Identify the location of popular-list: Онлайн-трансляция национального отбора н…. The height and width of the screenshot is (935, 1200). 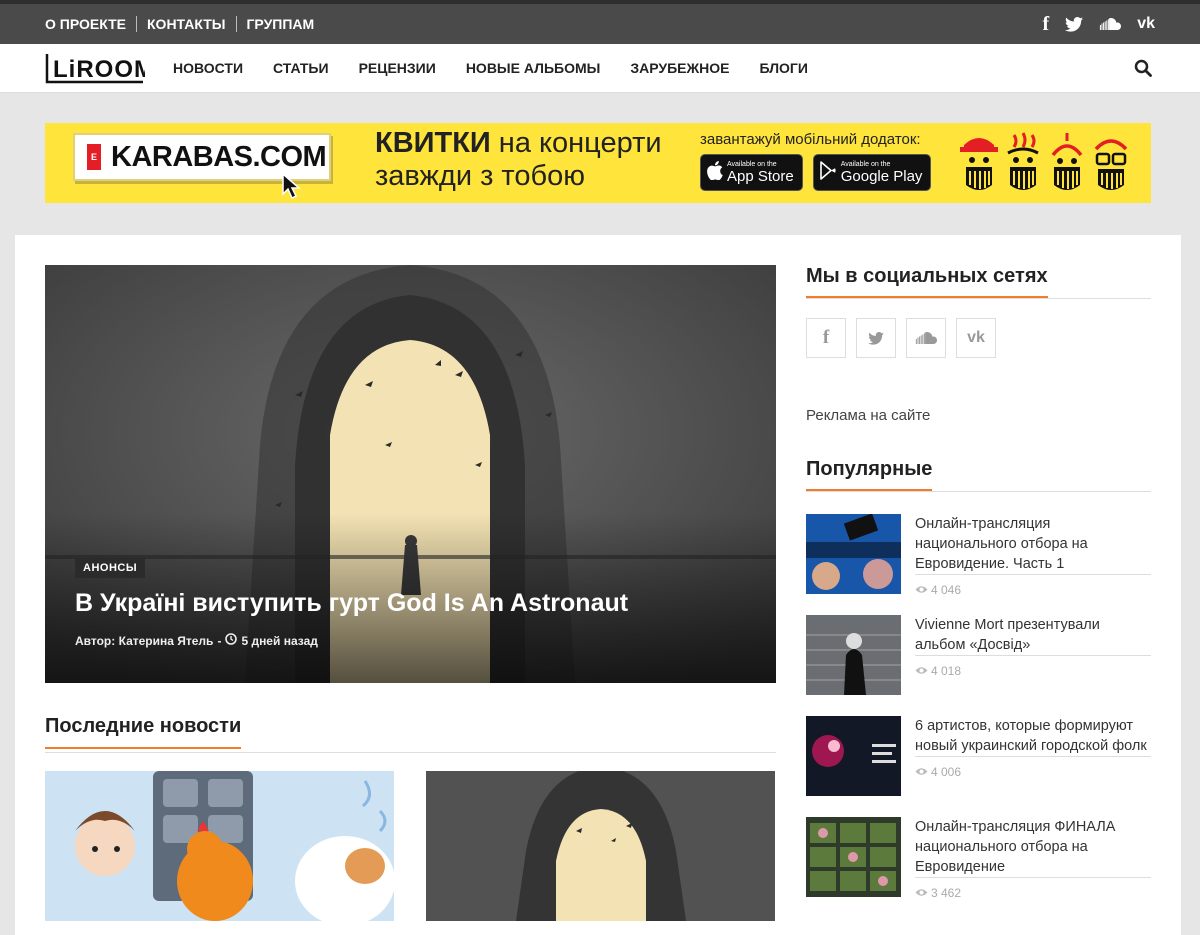
(978, 716).